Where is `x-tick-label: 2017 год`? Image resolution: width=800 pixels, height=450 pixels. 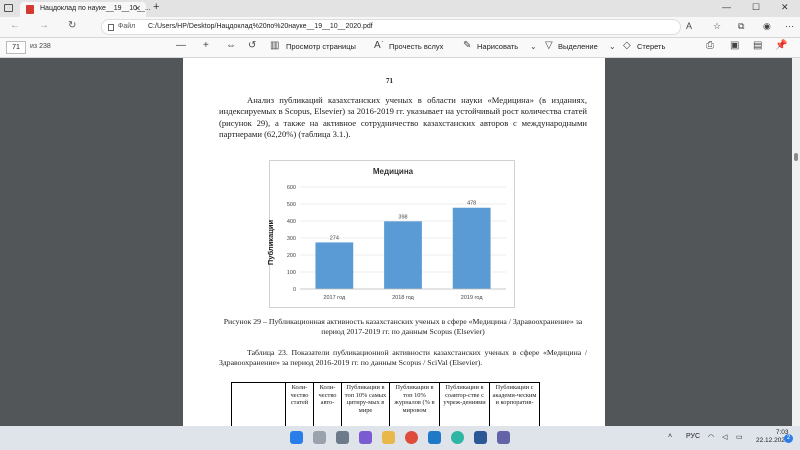
x-tick-label: 2017 год is located at coordinates (334, 298).